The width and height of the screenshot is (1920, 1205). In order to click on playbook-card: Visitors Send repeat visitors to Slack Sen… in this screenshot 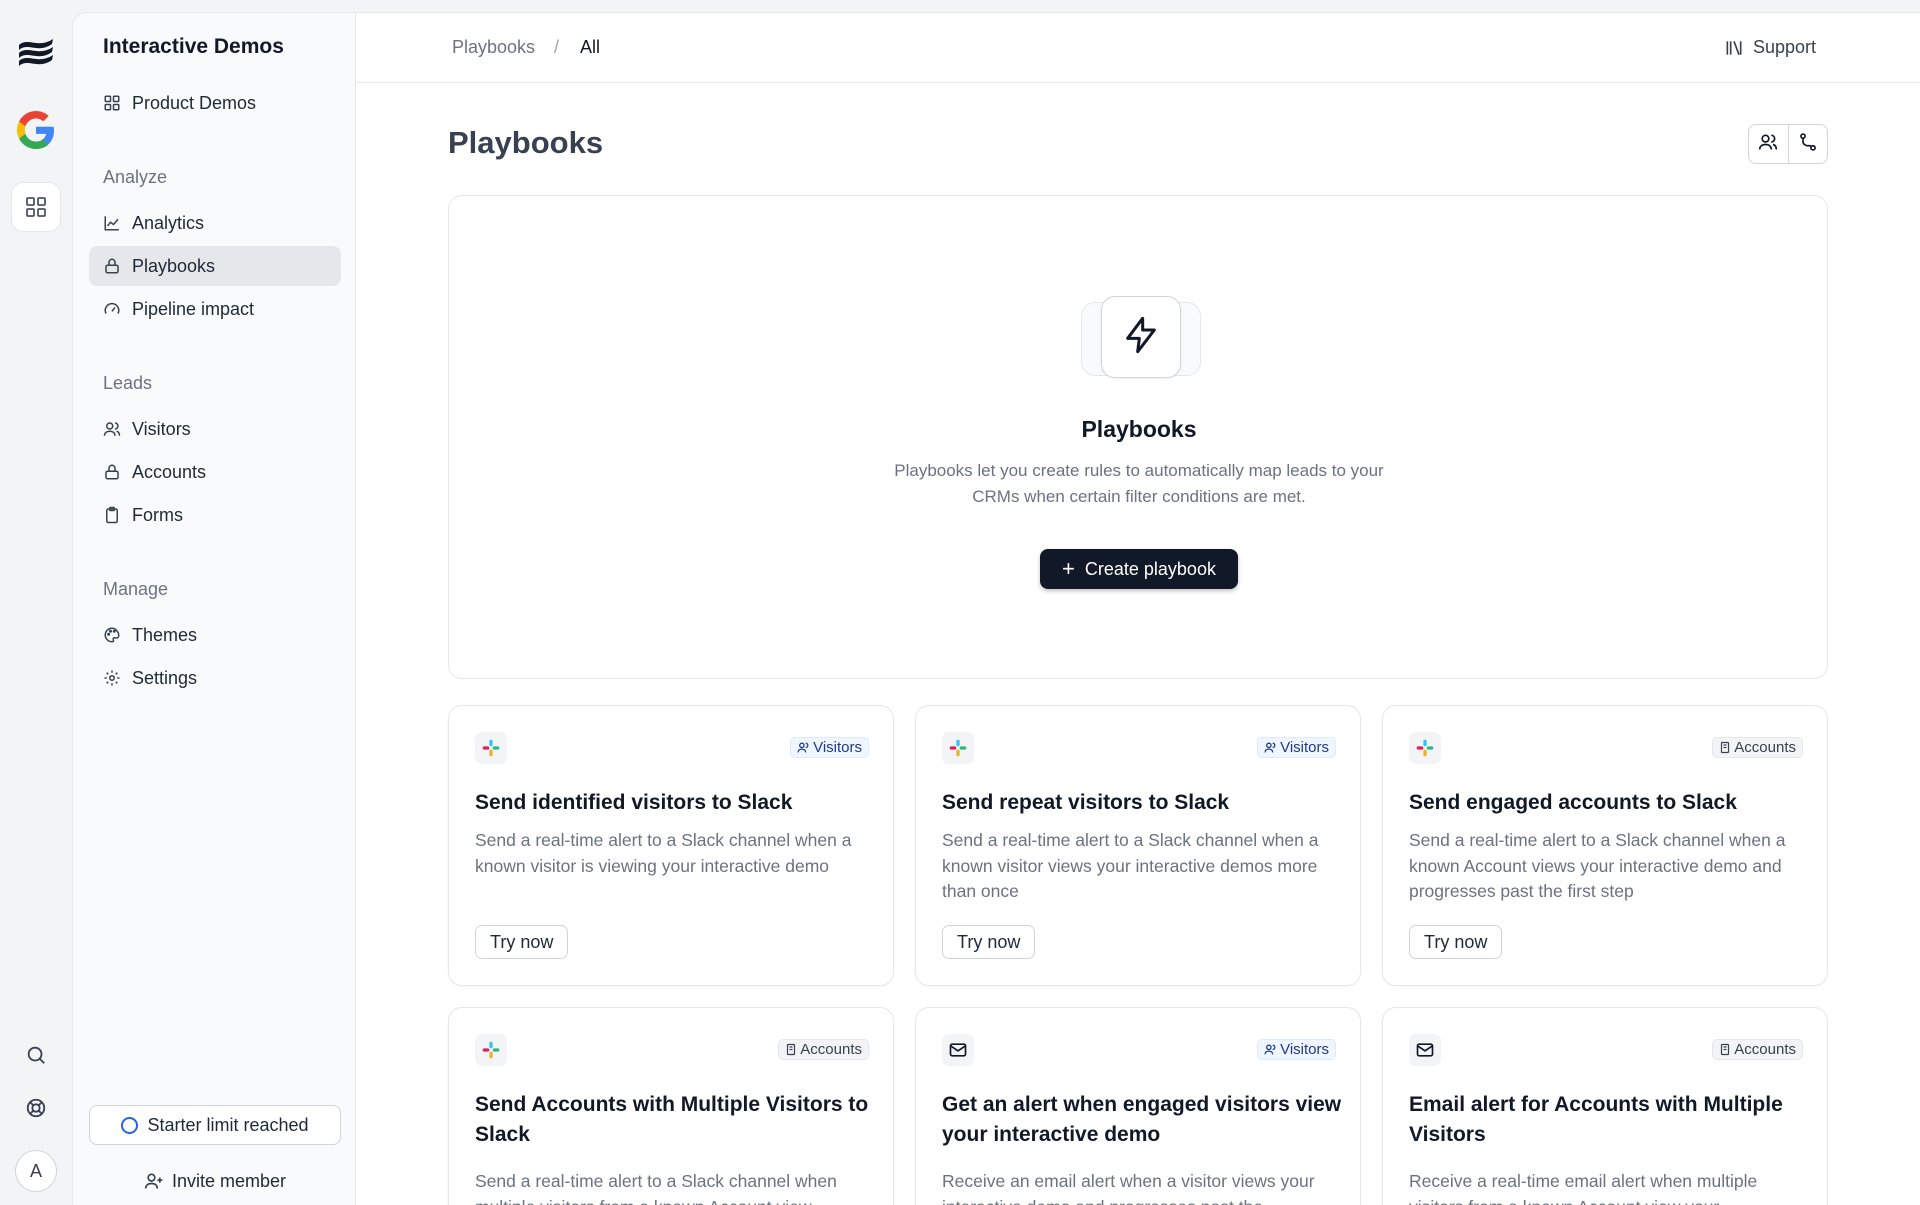, I will do `click(1138, 845)`.